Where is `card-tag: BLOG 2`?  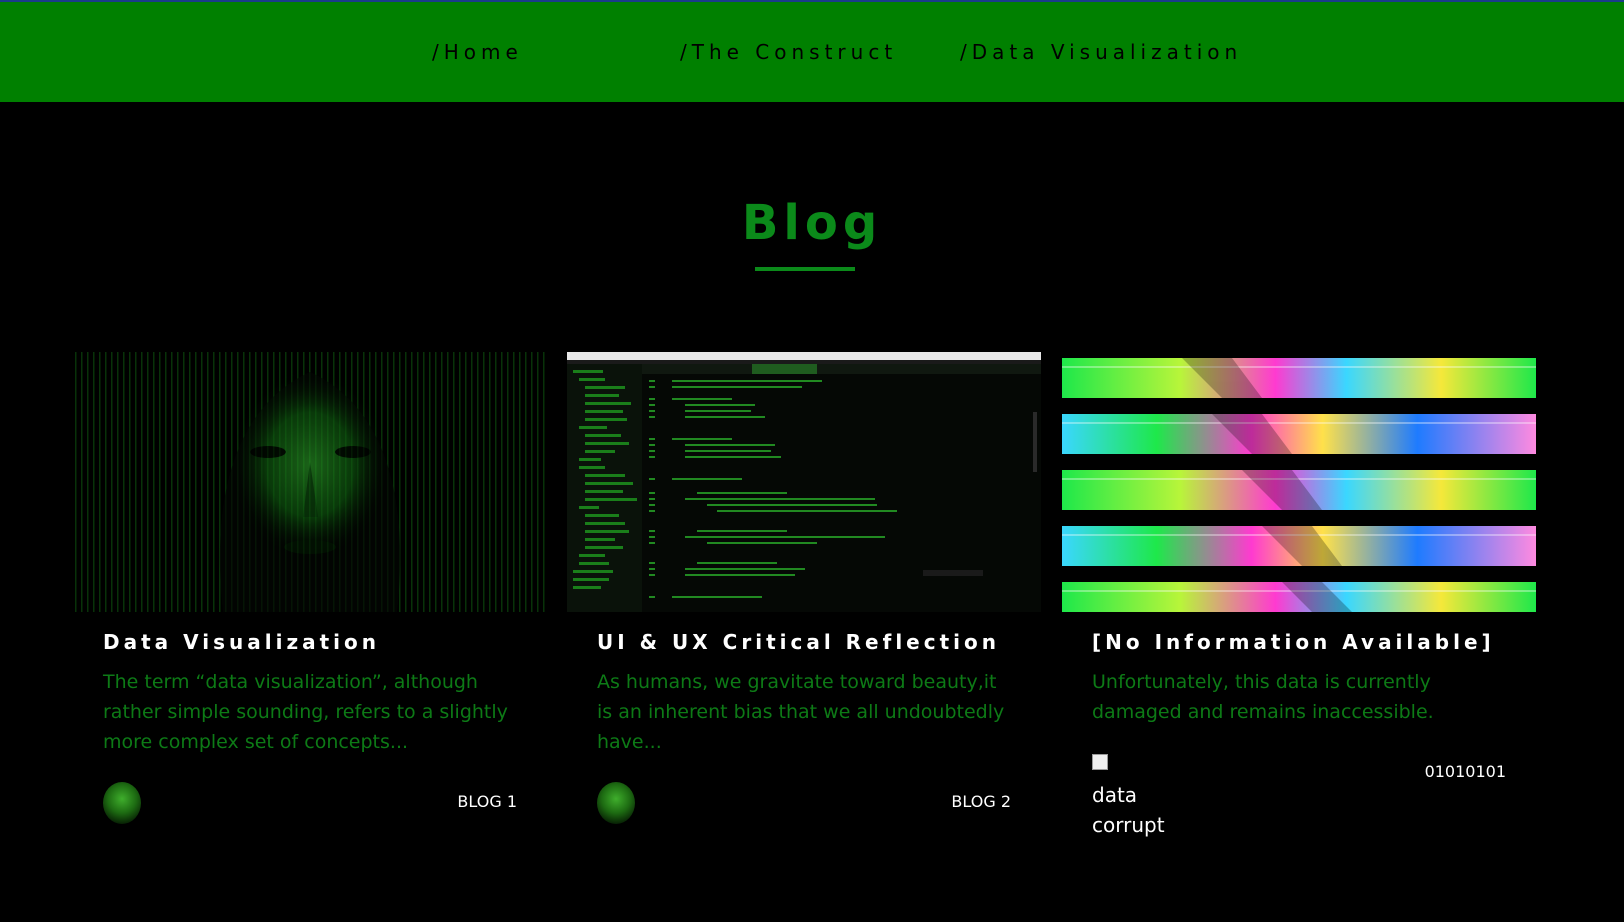
card-tag: BLOG 2 is located at coordinates (981, 801).